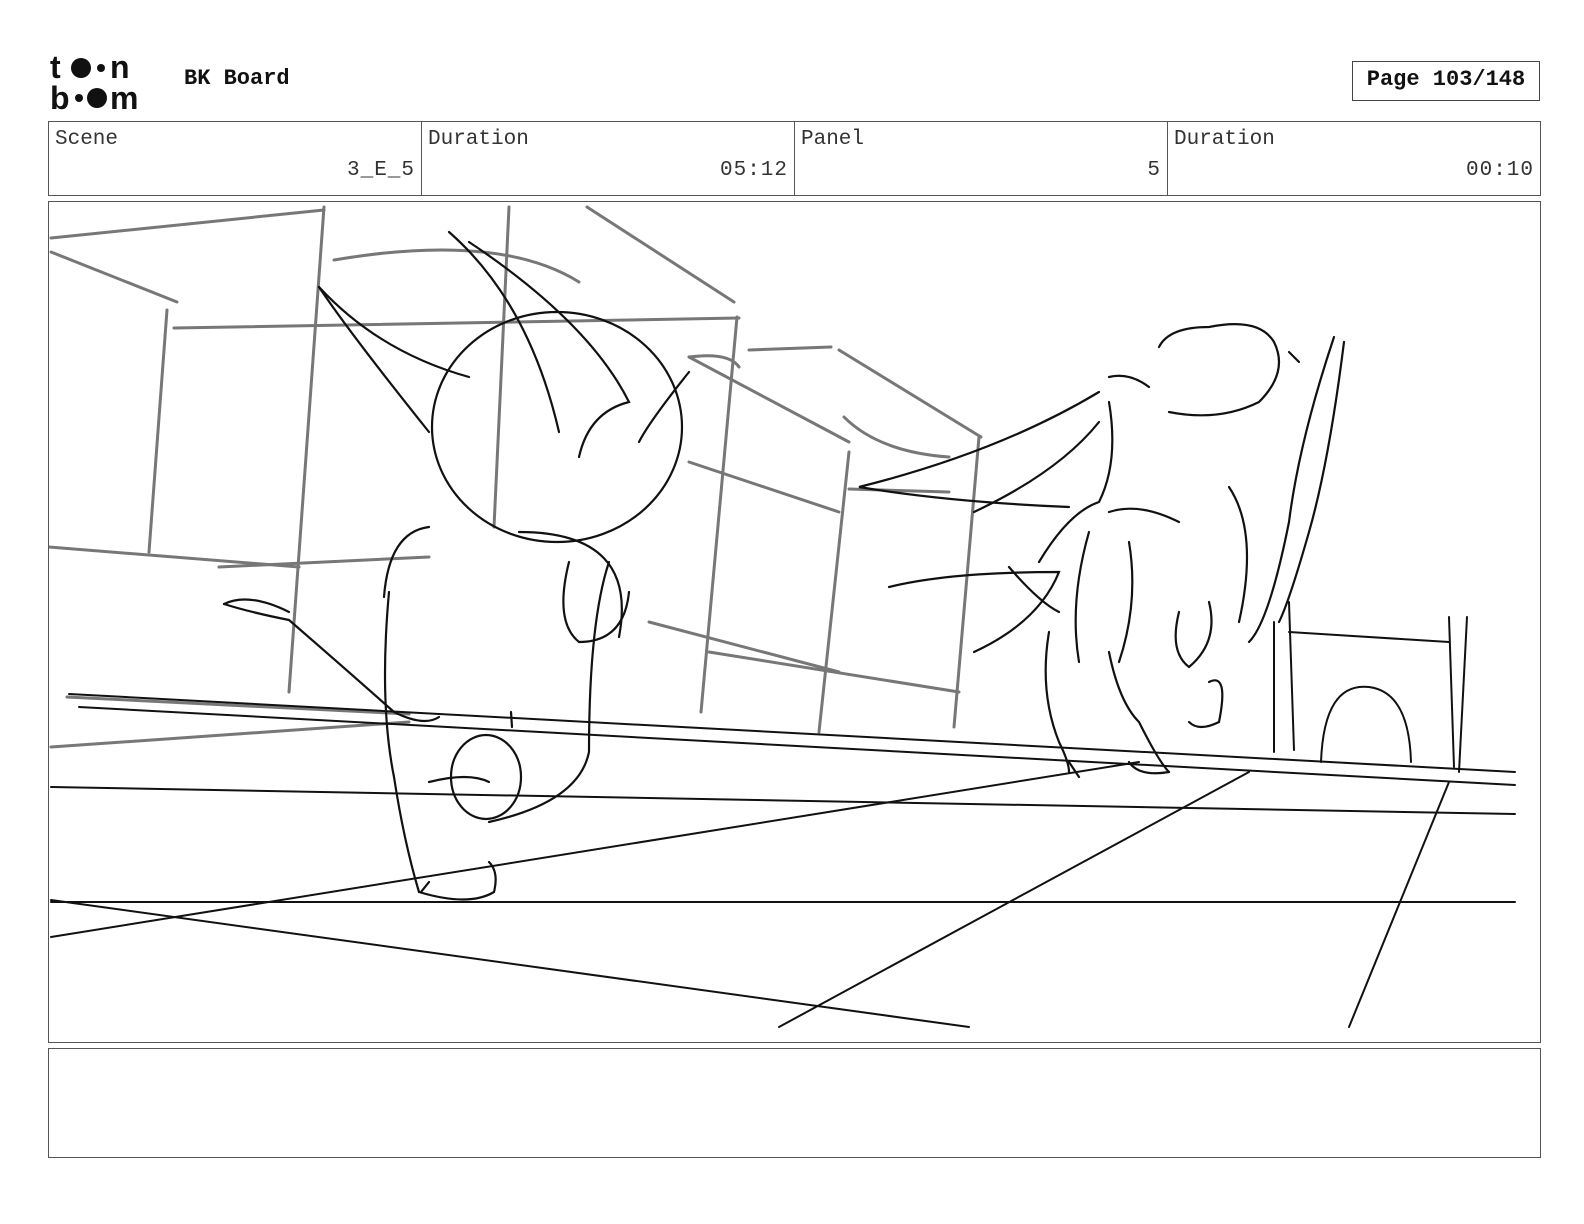 The height and width of the screenshot is (1224, 1584). I want to click on toon-boom-logo: t n b m, so click(94, 82).